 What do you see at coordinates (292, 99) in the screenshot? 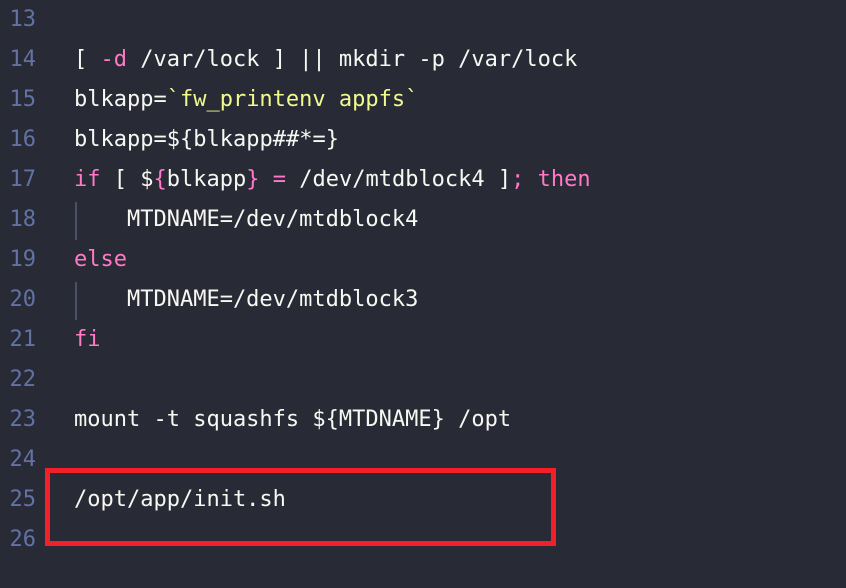
I see `code-token-string: `fw_printenv appfs`` at bounding box center [292, 99].